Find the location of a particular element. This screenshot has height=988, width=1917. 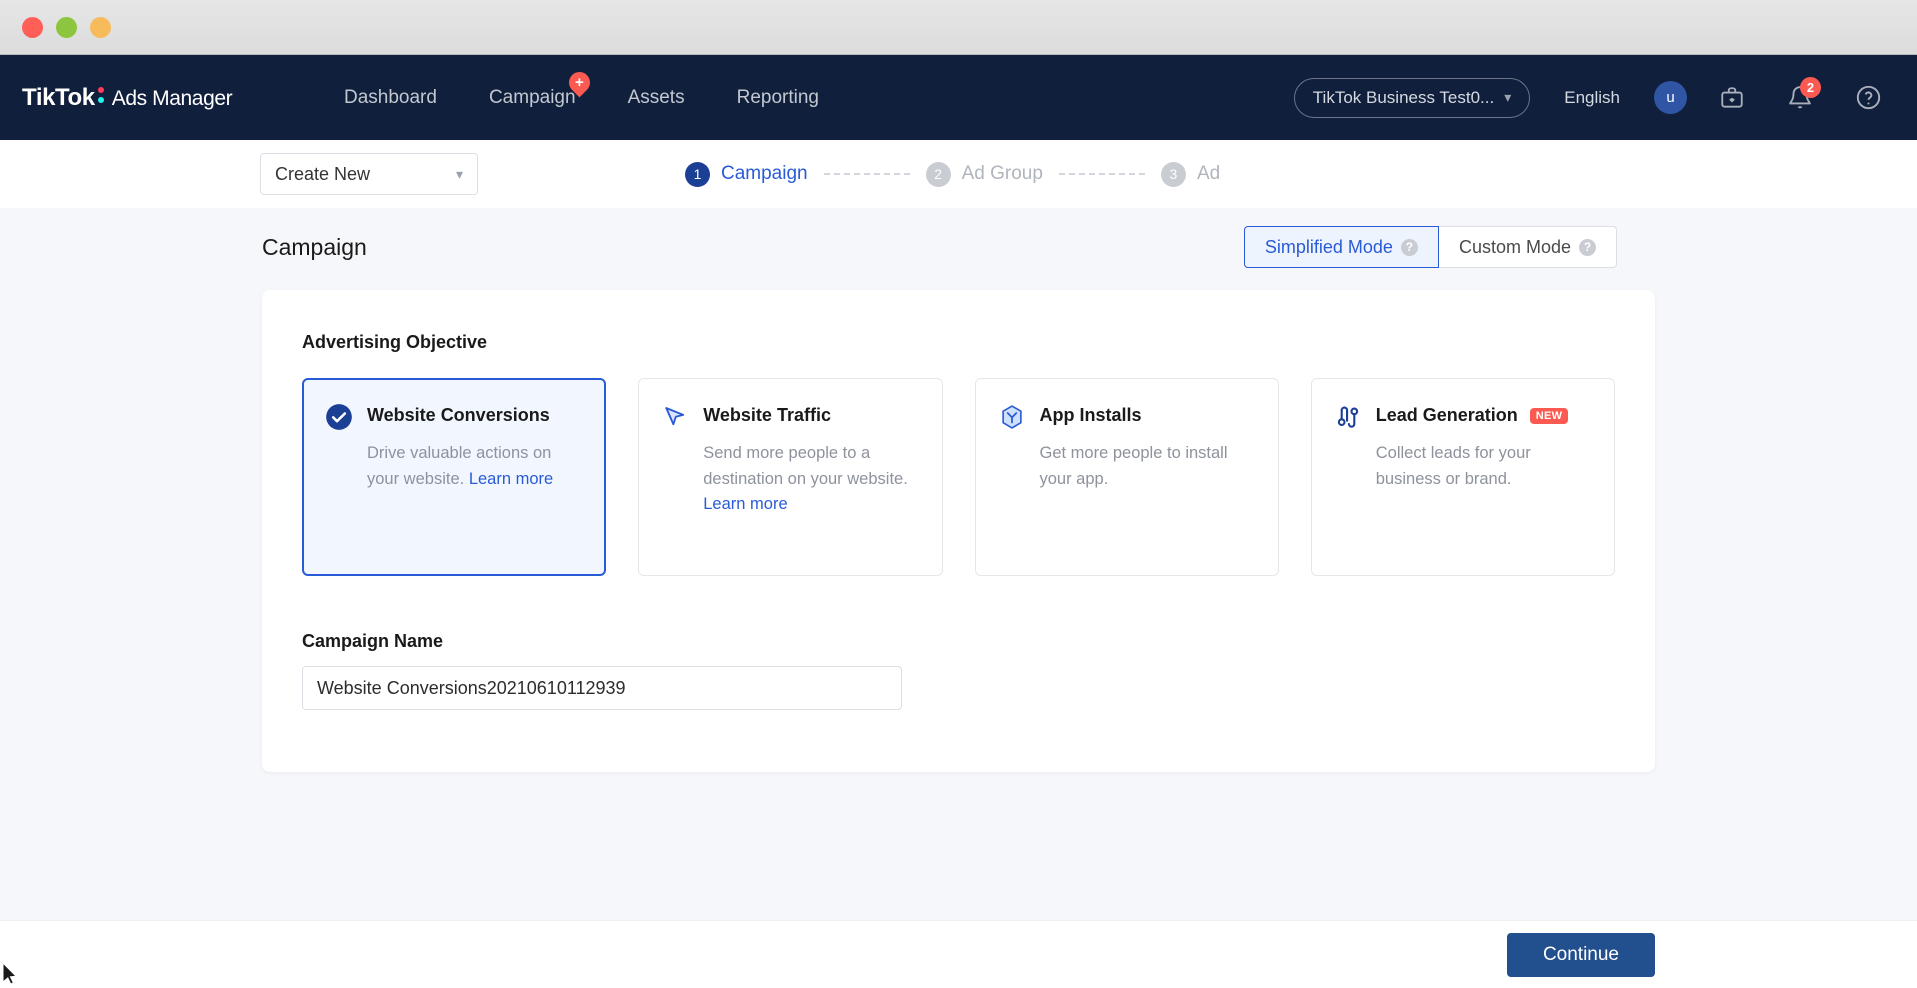

avatar: u is located at coordinates (1670, 97).